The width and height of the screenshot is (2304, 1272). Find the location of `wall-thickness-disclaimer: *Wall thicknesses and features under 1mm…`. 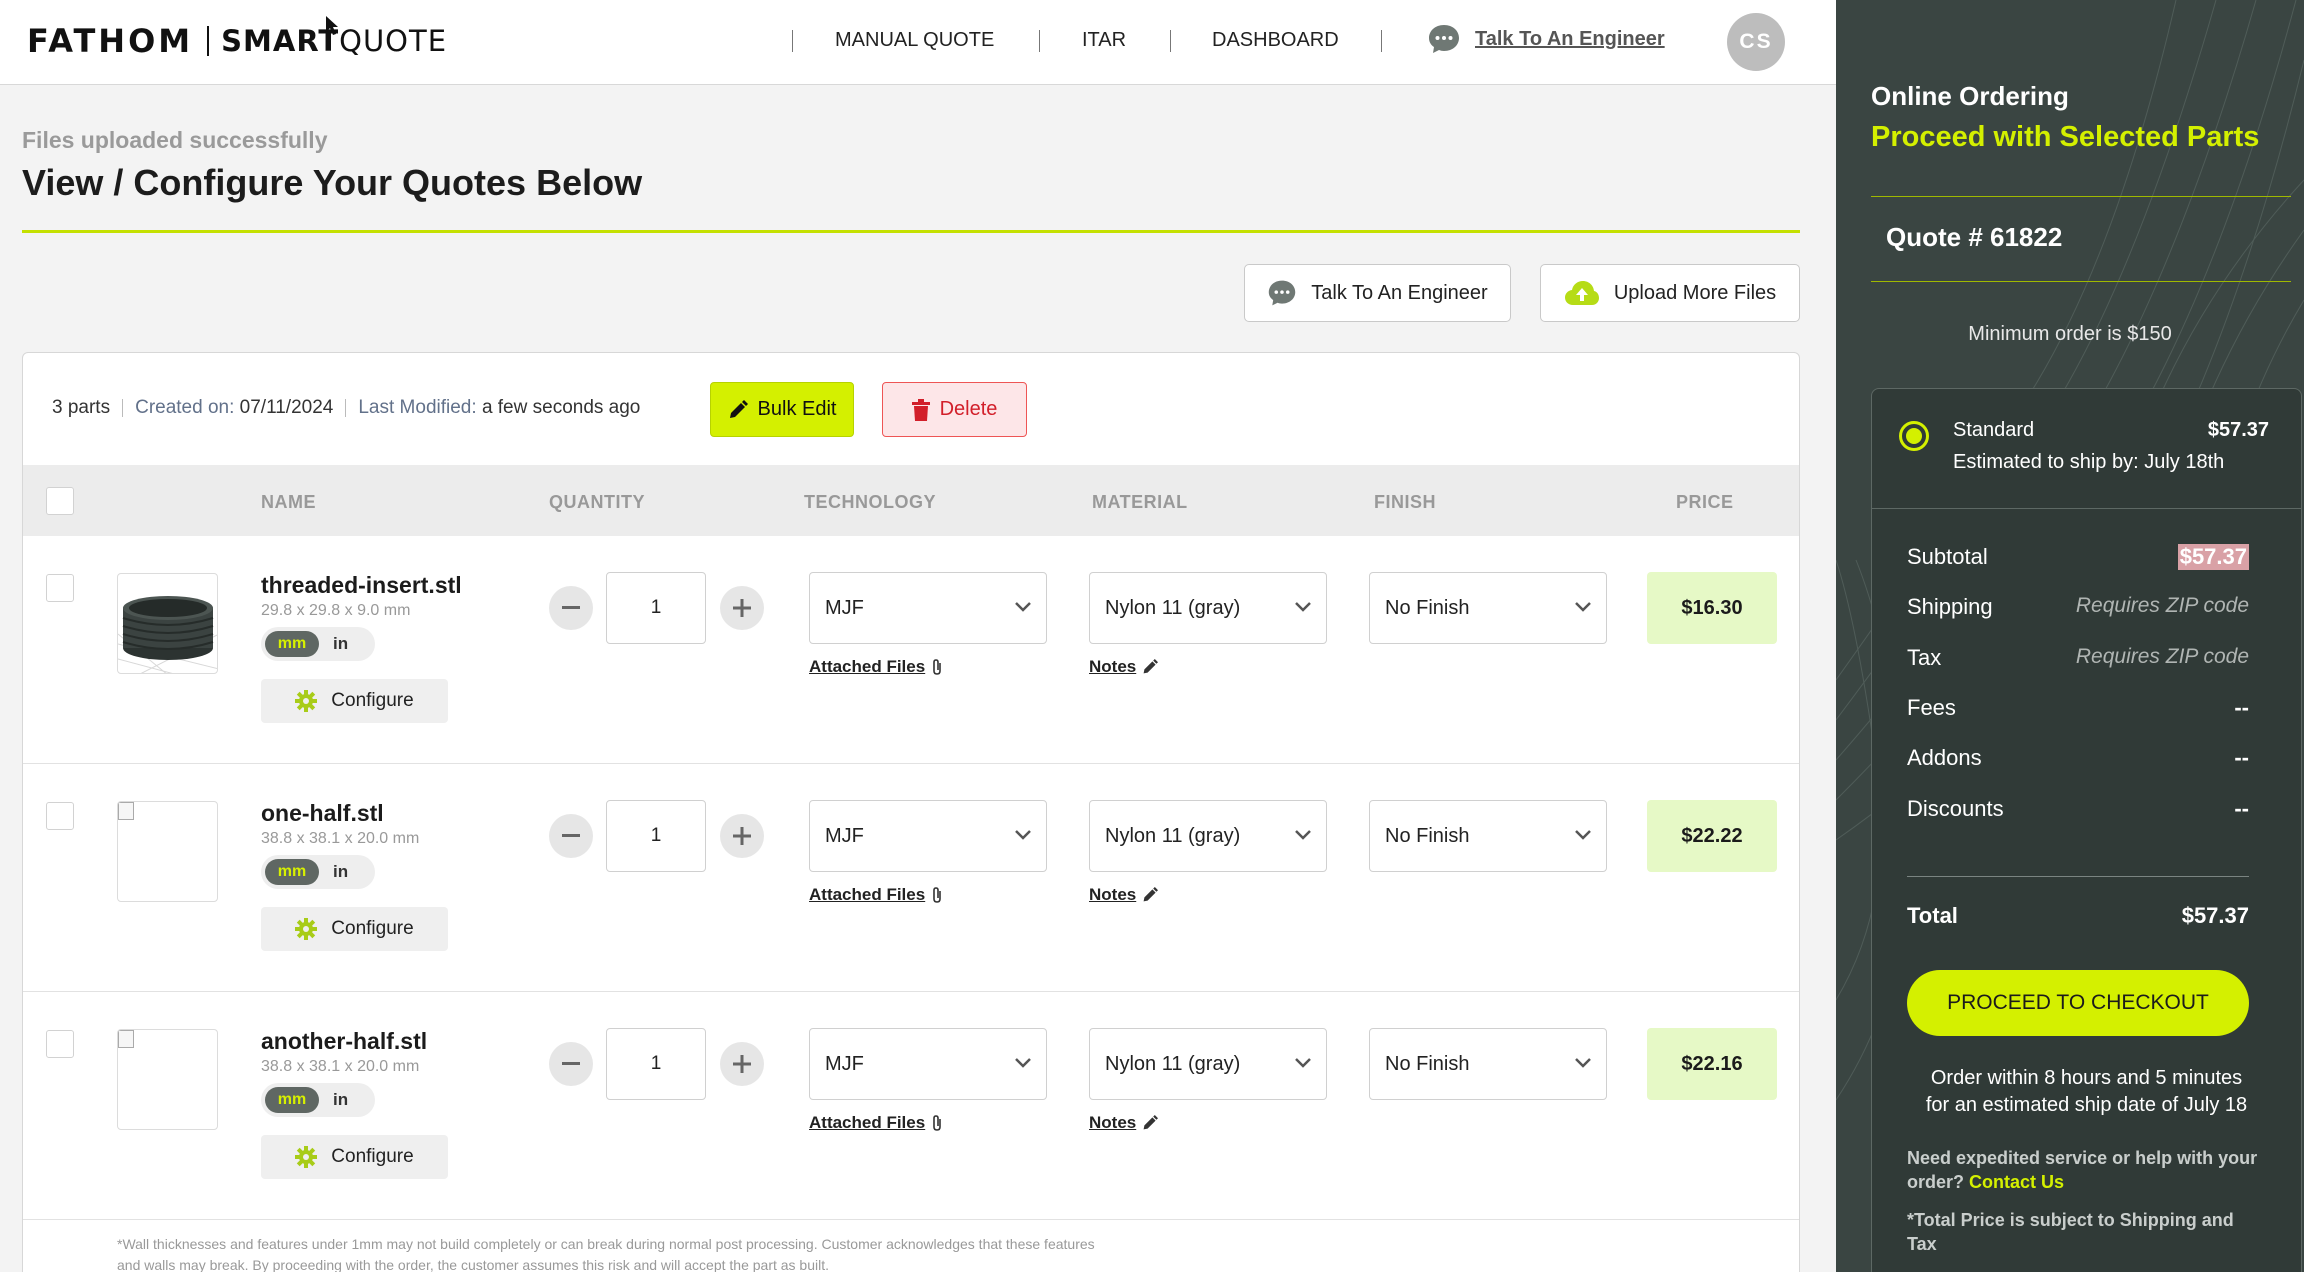

wall-thickness-disclaimer: *Wall thicknesses and features under 1mm… is located at coordinates (606, 1254).